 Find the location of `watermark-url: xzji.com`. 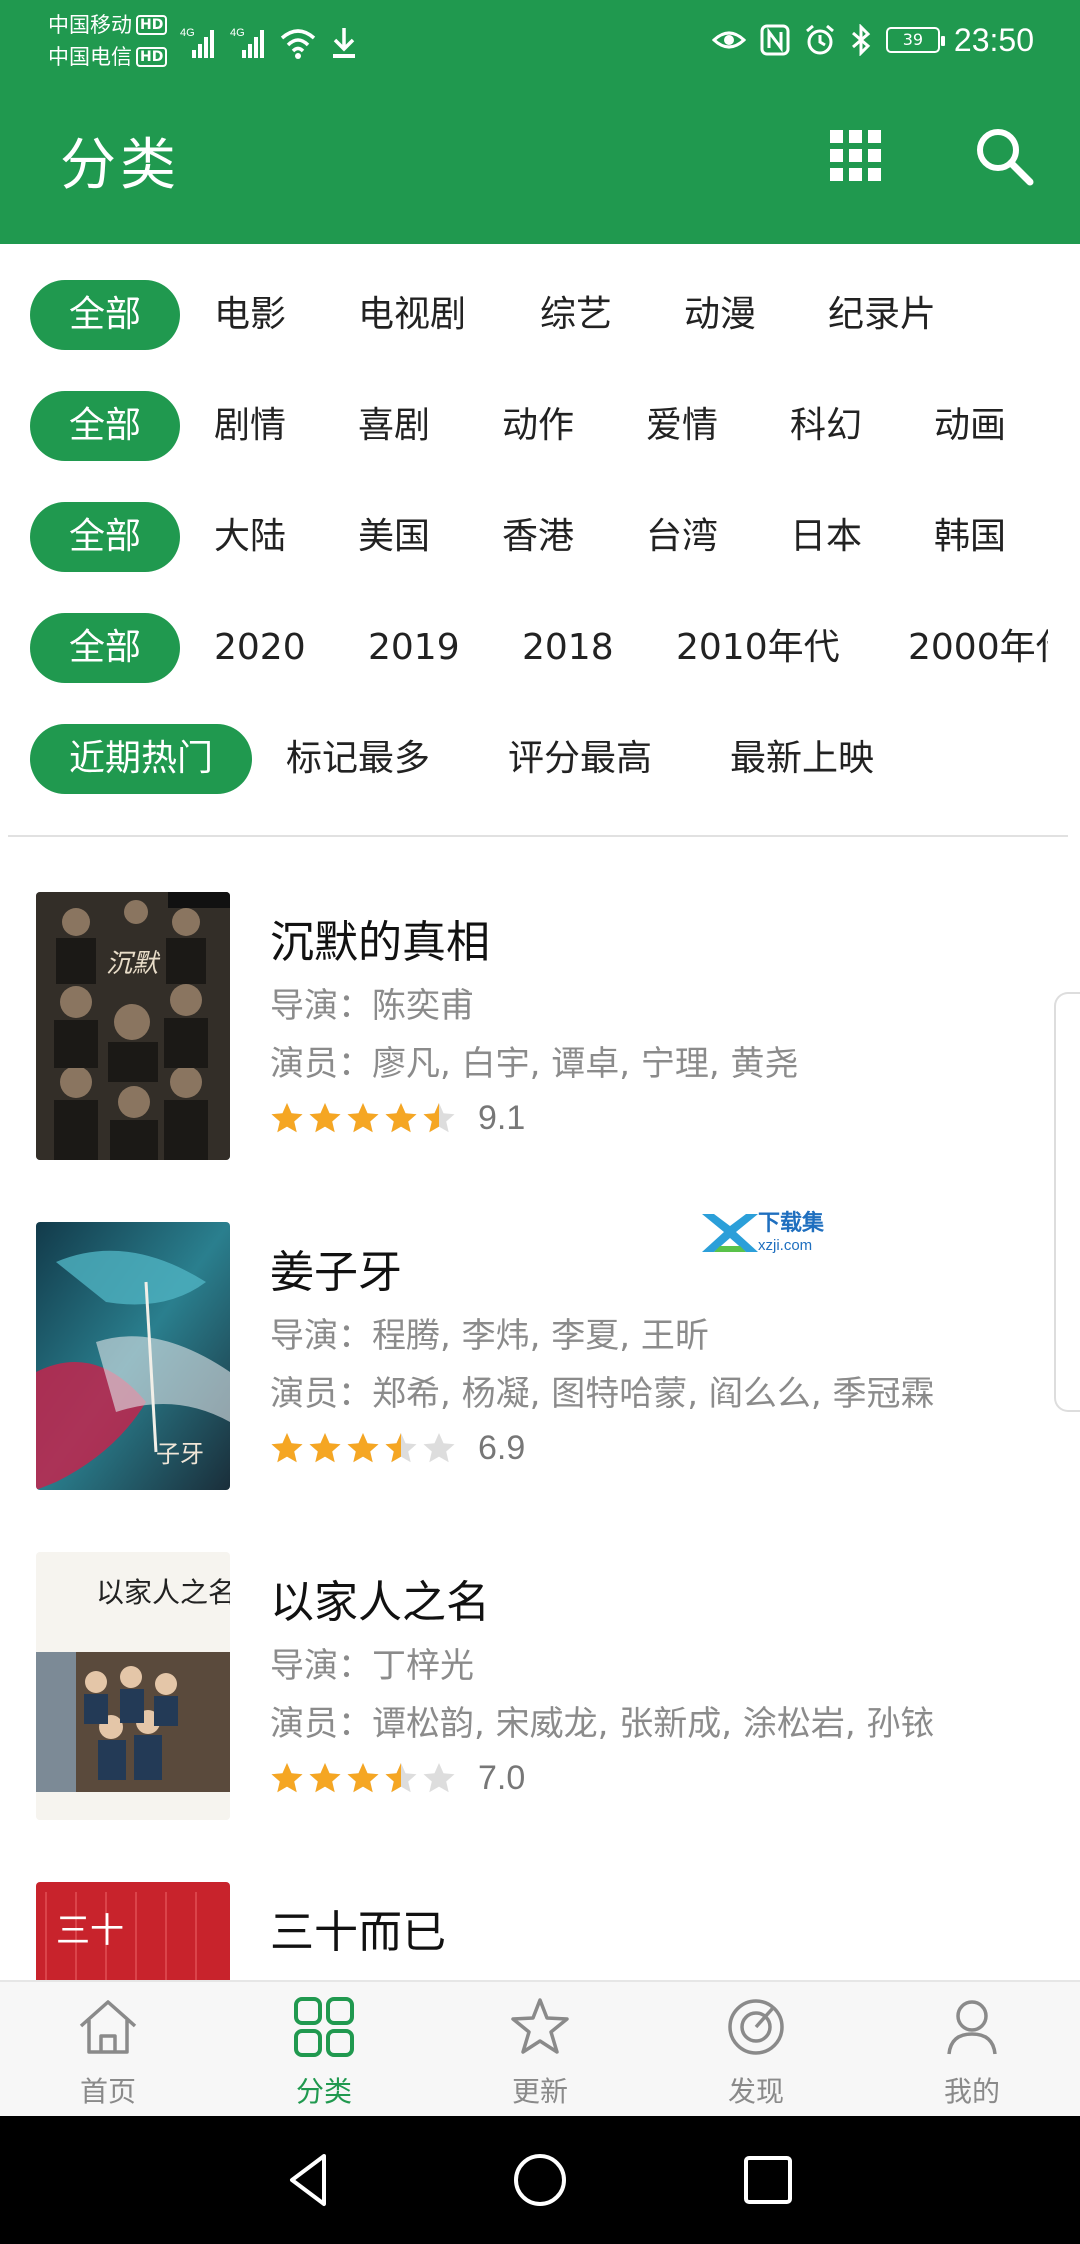

watermark-url: xzji.com is located at coordinates (785, 1245).